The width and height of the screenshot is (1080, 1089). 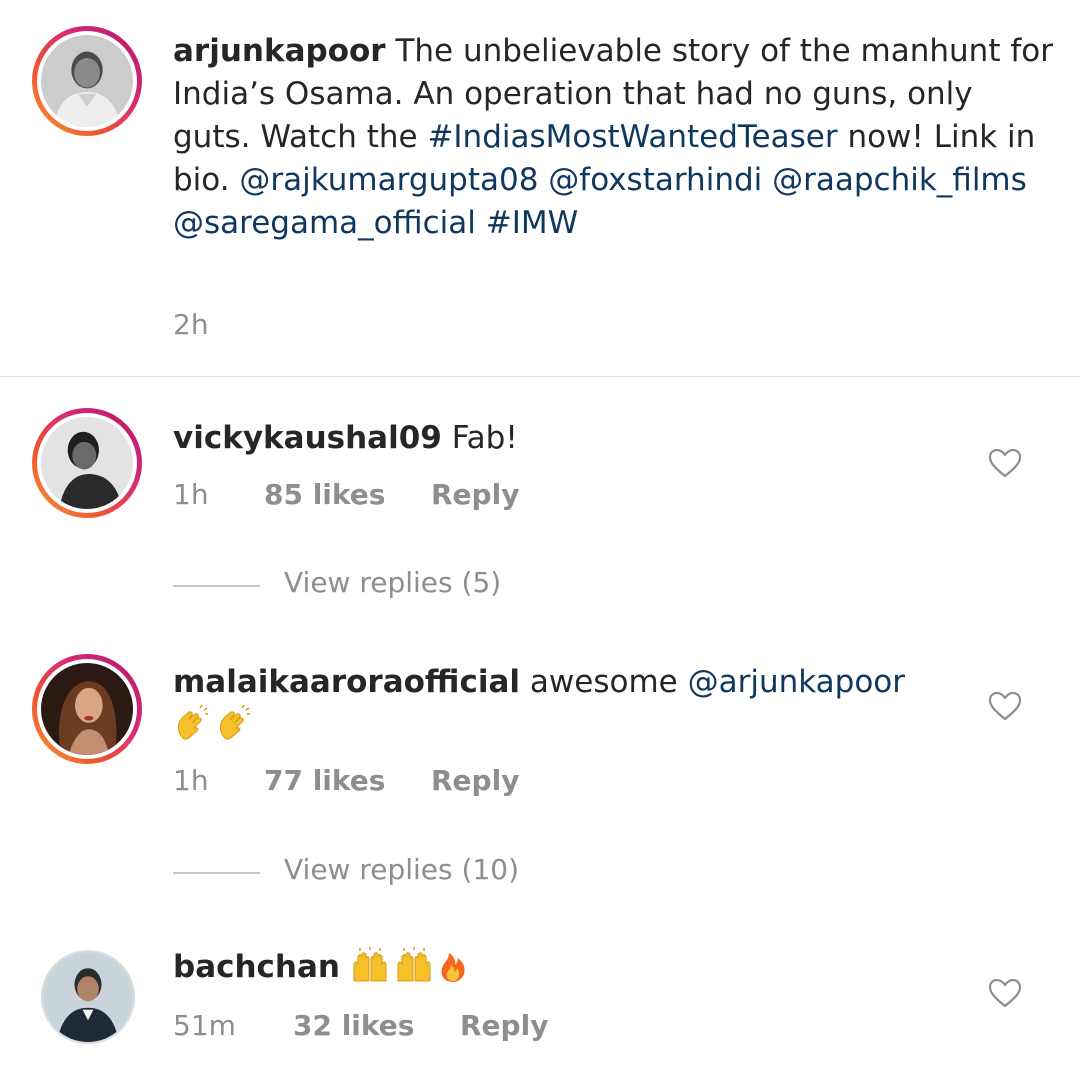 I want to click on view-replies-label: View replies (10), so click(x=401, y=869).